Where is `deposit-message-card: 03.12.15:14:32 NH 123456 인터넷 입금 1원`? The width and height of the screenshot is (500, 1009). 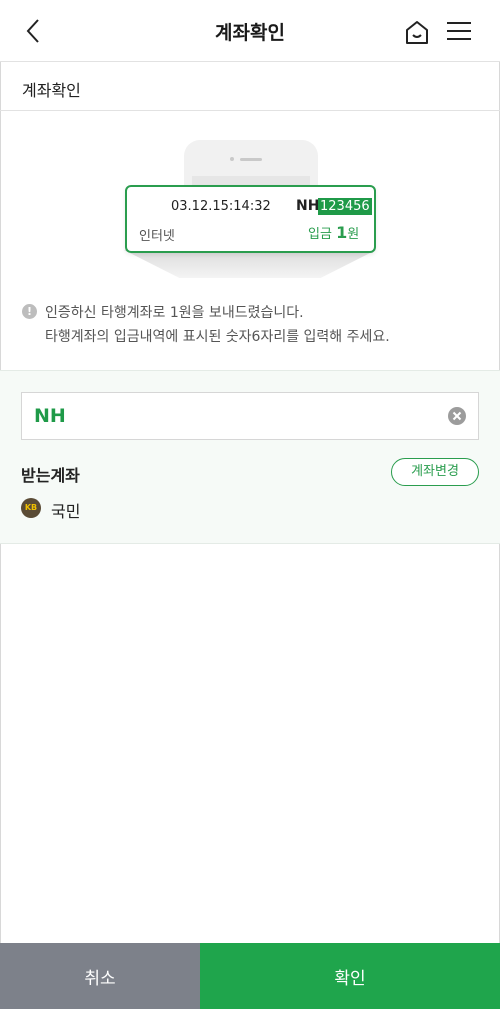
deposit-message-card: 03.12.15:14:32 NH 123456 인터넷 입금 1원 is located at coordinates (250, 219).